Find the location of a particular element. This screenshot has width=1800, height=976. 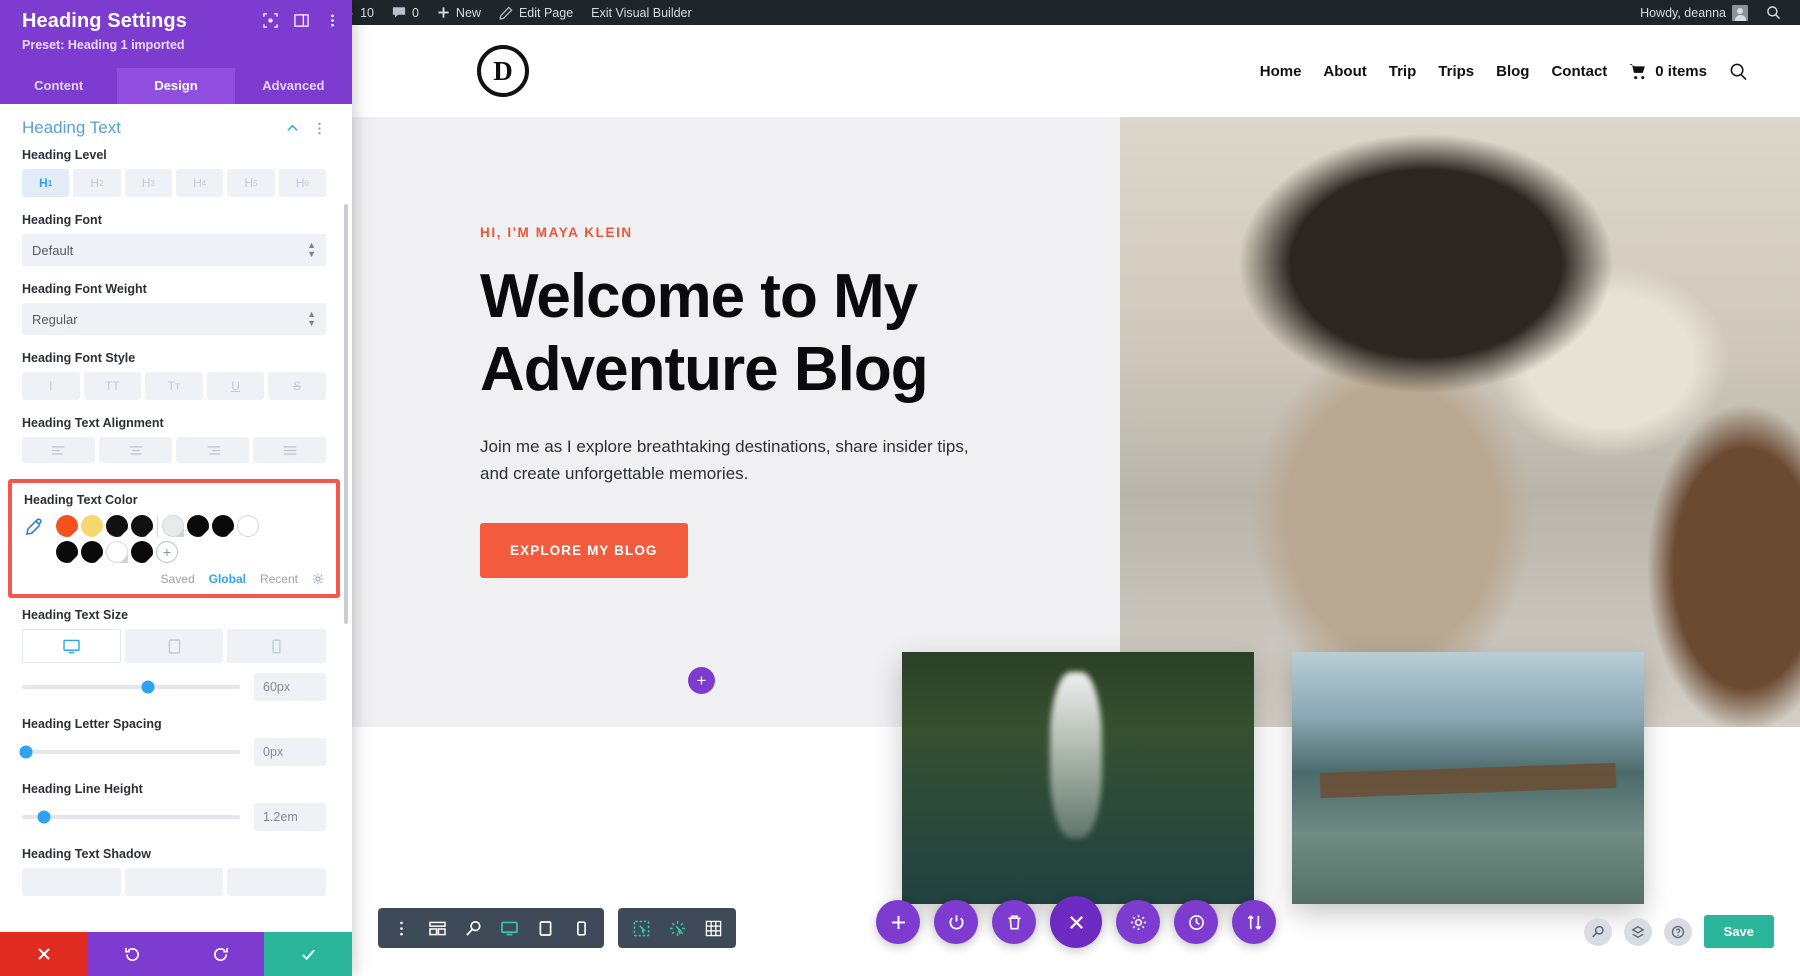

help-icon is located at coordinates (1677, 931).